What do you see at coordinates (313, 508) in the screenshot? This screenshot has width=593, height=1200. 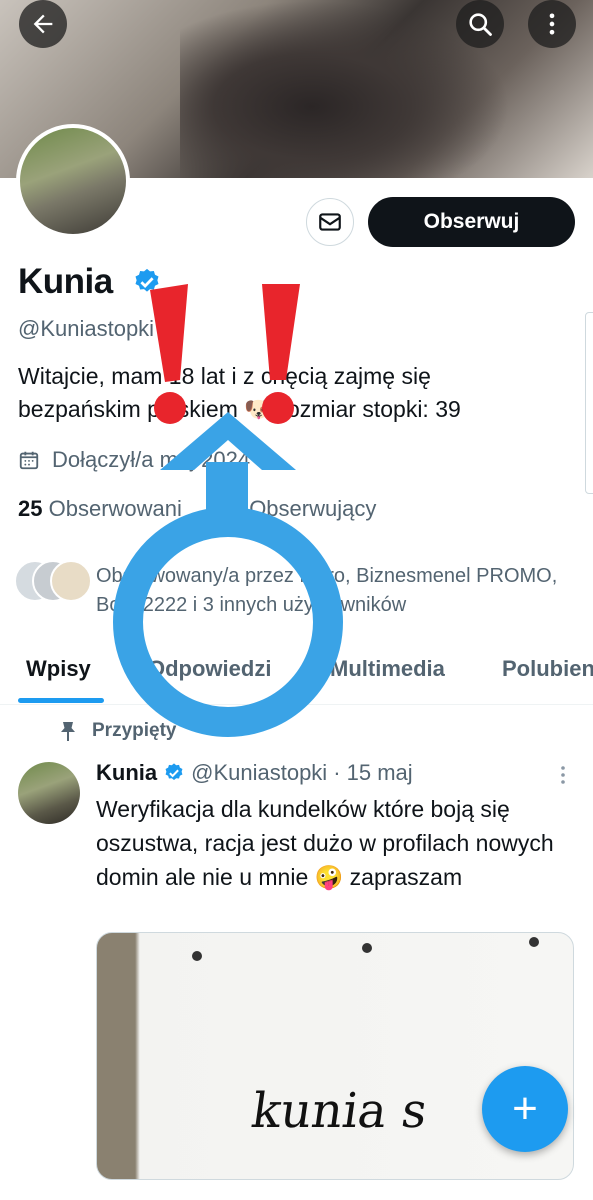 I see `followers-label: Obserwujący` at bounding box center [313, 508].